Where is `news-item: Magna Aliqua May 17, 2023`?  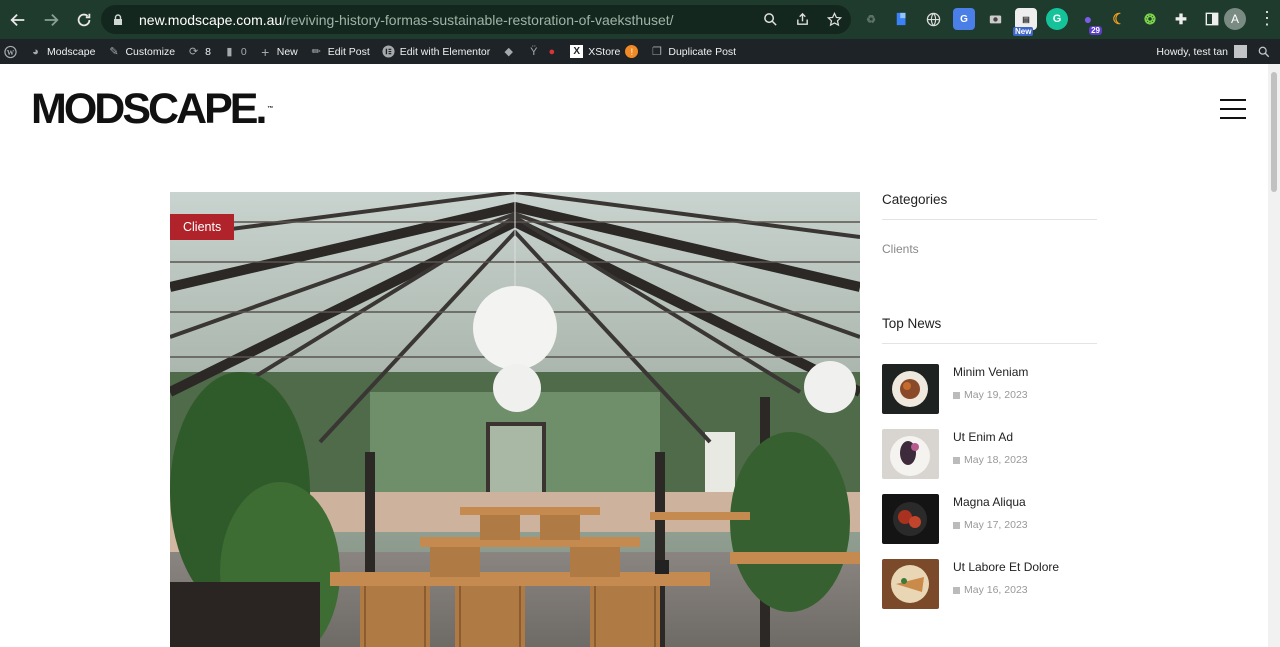 news-item: Magna Aliqua May 17, 2023 is located at coordinates (989, 526).